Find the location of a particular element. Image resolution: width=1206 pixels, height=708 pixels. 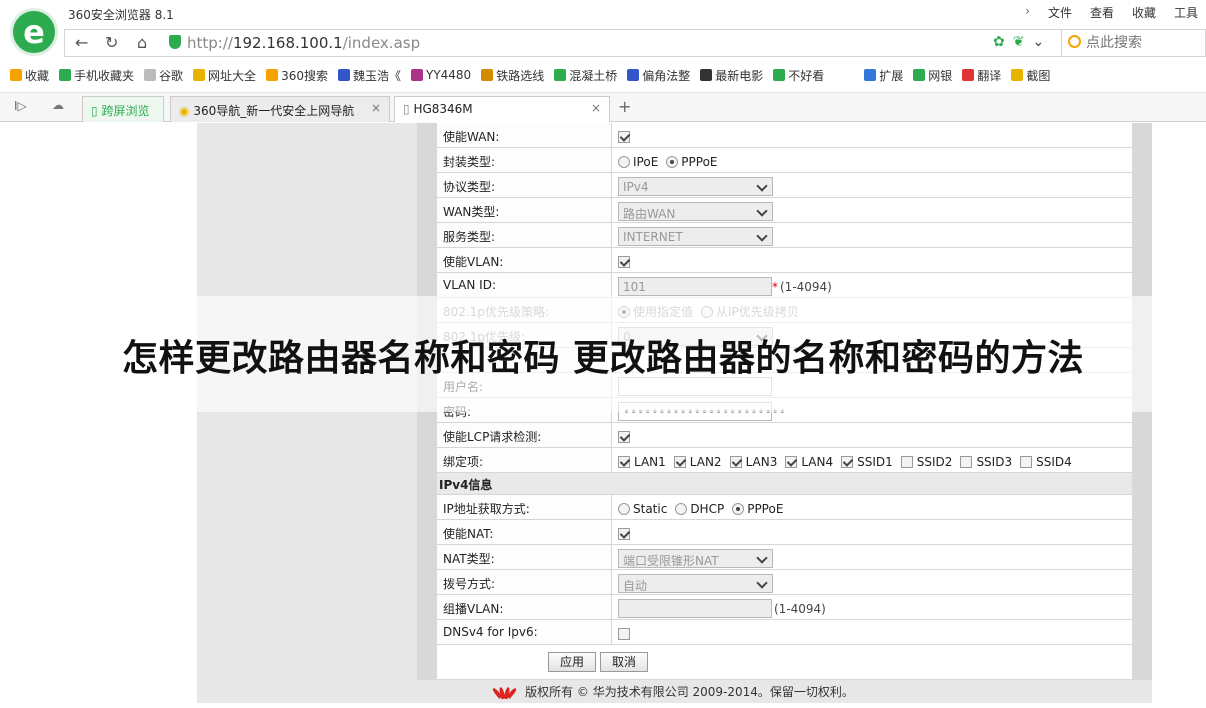

speed-mode-icon: ❦ is located at coordinates (1019, 42).